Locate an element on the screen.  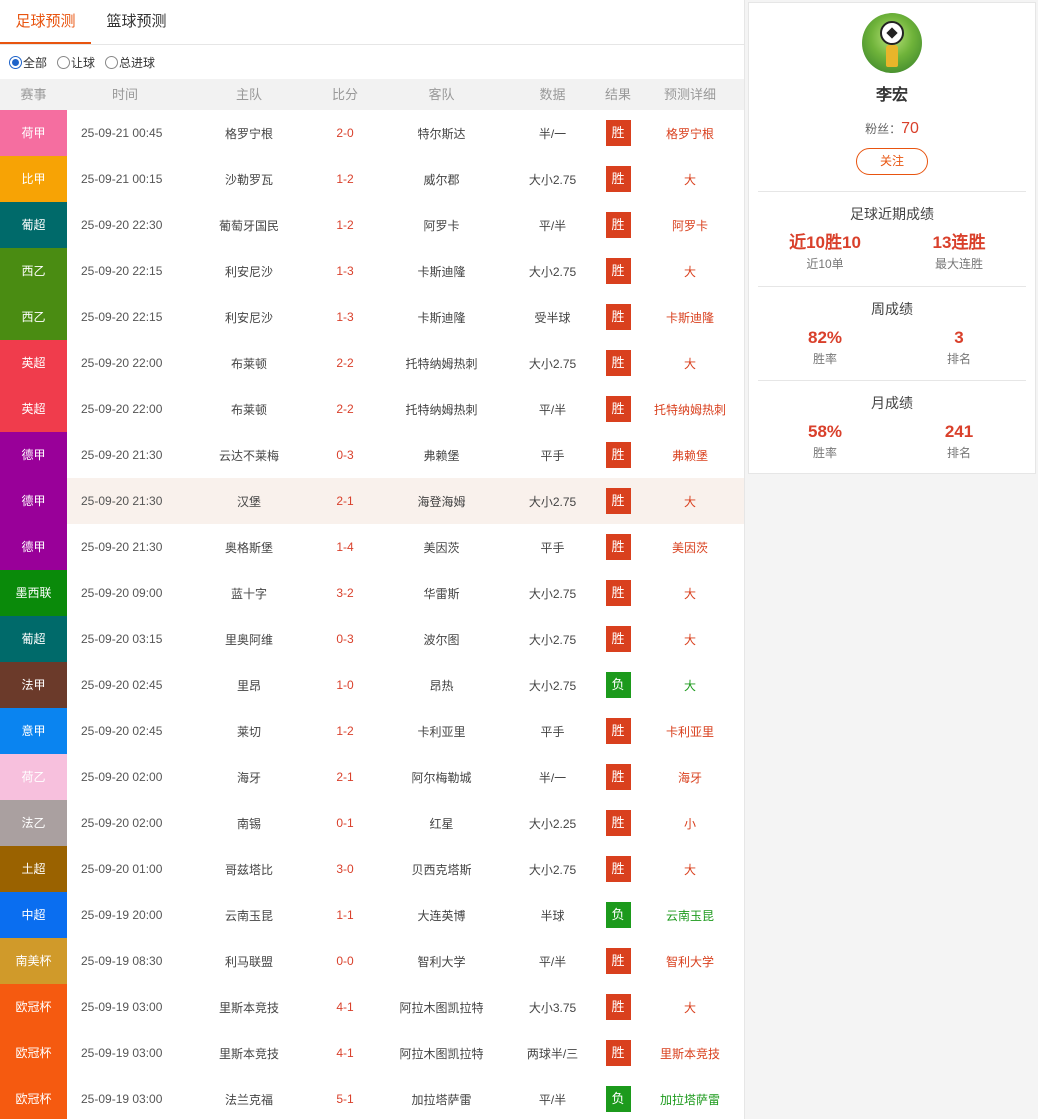
prediction-detail: 托特纳姆热刺 is located at coordinates (690, 409).